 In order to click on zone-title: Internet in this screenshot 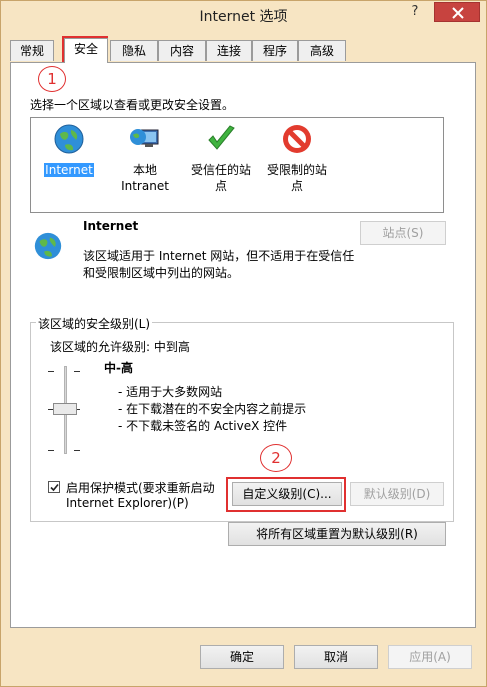, I will do `click(111, 226)`.